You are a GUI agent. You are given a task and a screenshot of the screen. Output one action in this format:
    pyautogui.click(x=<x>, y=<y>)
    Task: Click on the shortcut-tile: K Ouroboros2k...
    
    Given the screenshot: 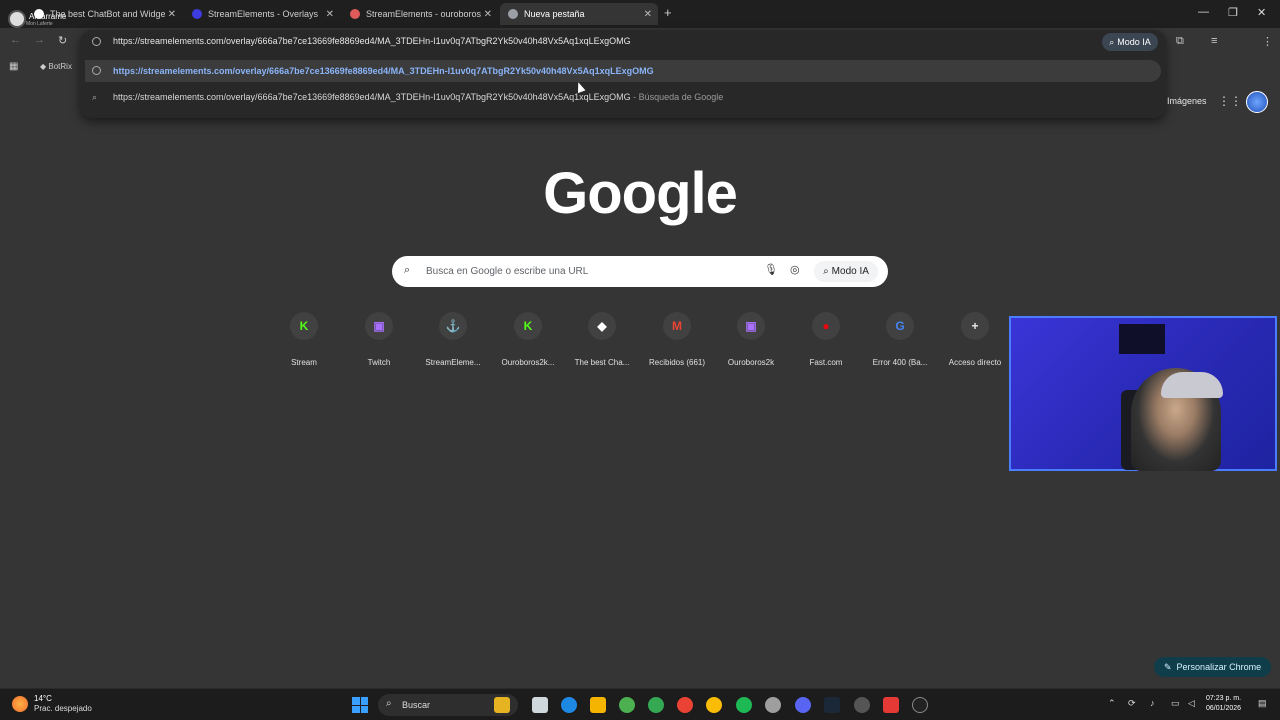 What is the action you would take?
    pyautogui.click(x=528, y=339)
    